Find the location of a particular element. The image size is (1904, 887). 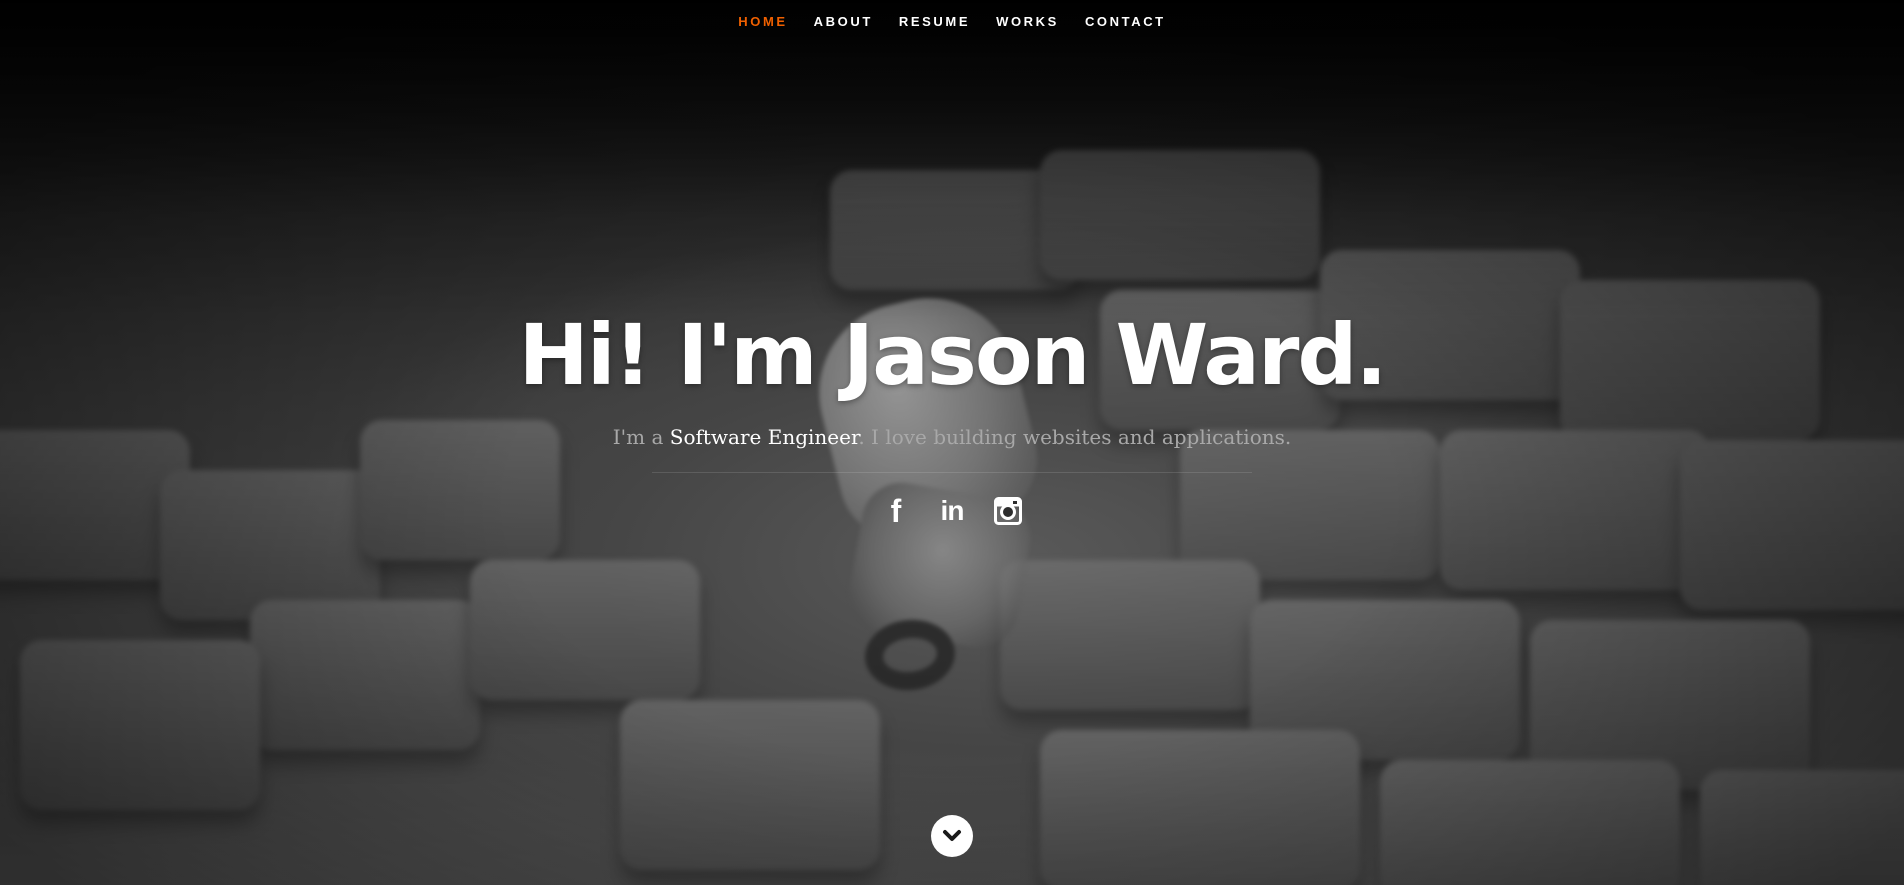

social-links: f in is located at coordinates (952, 511).